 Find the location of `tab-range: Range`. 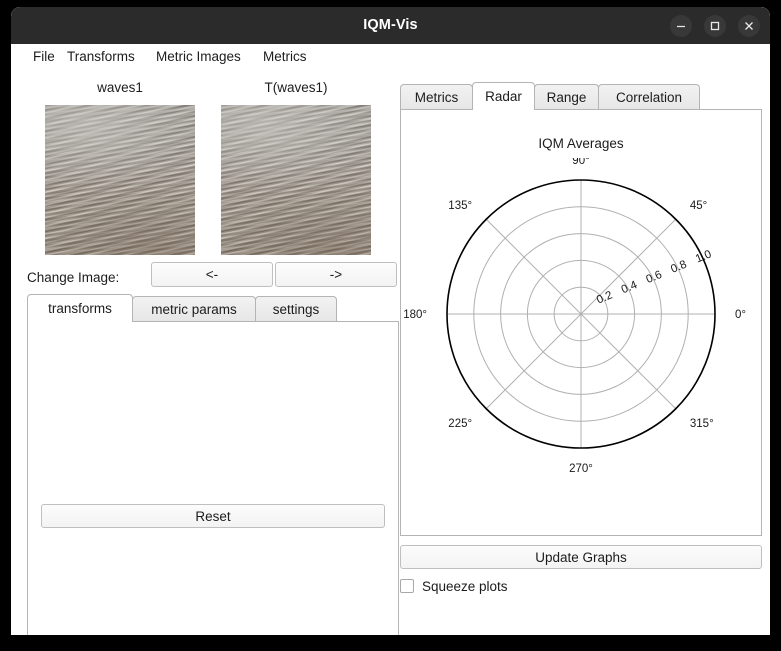

tab-range: Range is located at coordinates (566, 97).